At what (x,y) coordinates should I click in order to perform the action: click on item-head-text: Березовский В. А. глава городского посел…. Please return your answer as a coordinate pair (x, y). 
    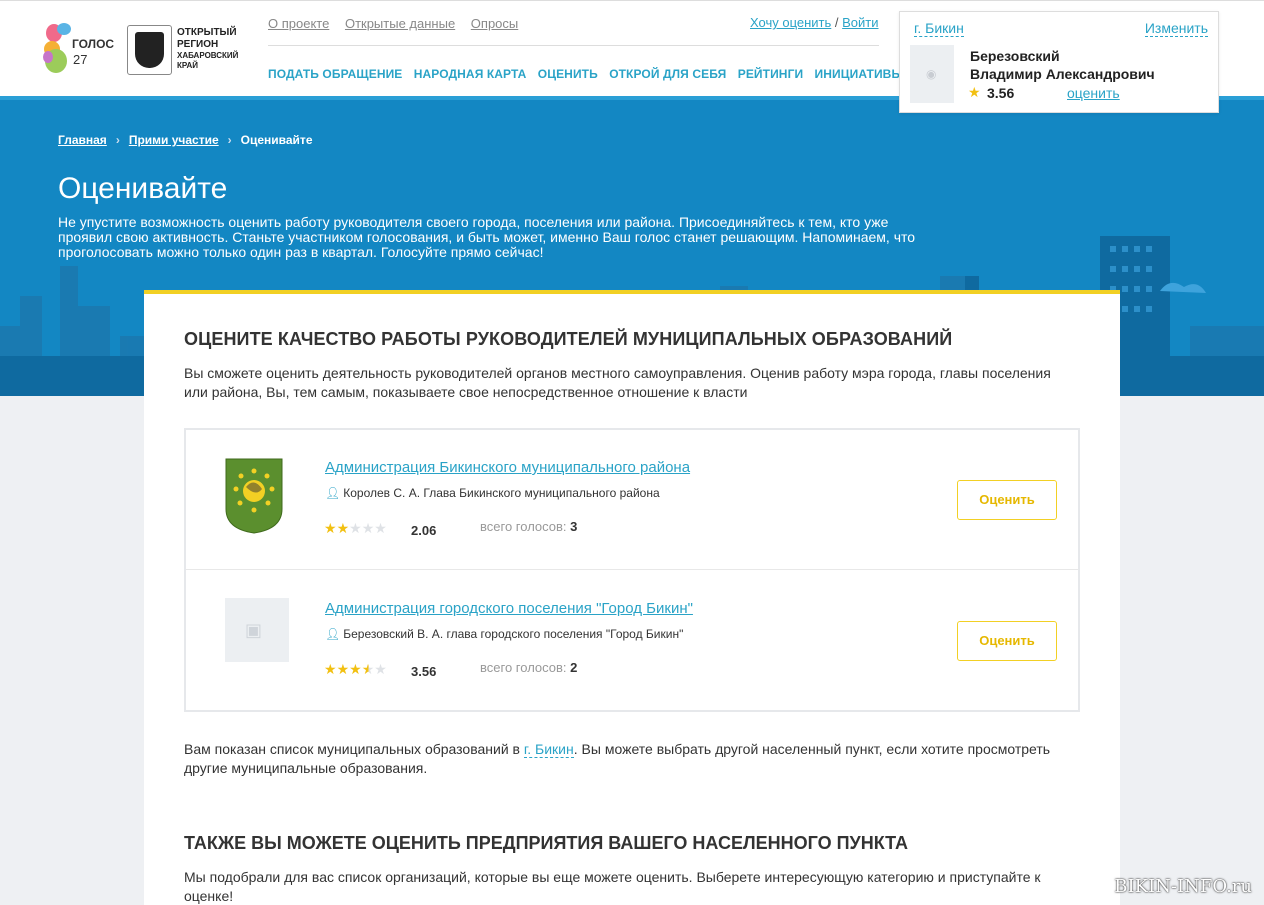
    Looking at the image, I should click on (513, 634).